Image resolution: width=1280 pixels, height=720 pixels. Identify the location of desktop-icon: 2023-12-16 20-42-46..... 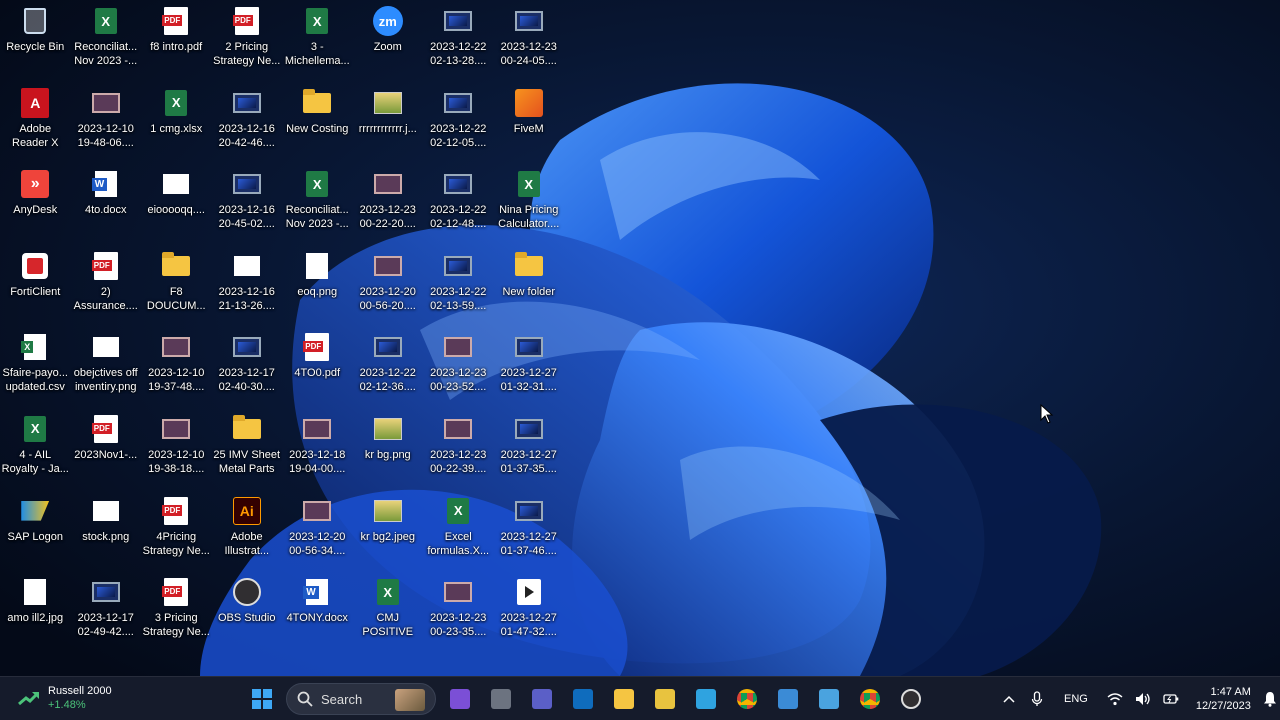
(247, 127).